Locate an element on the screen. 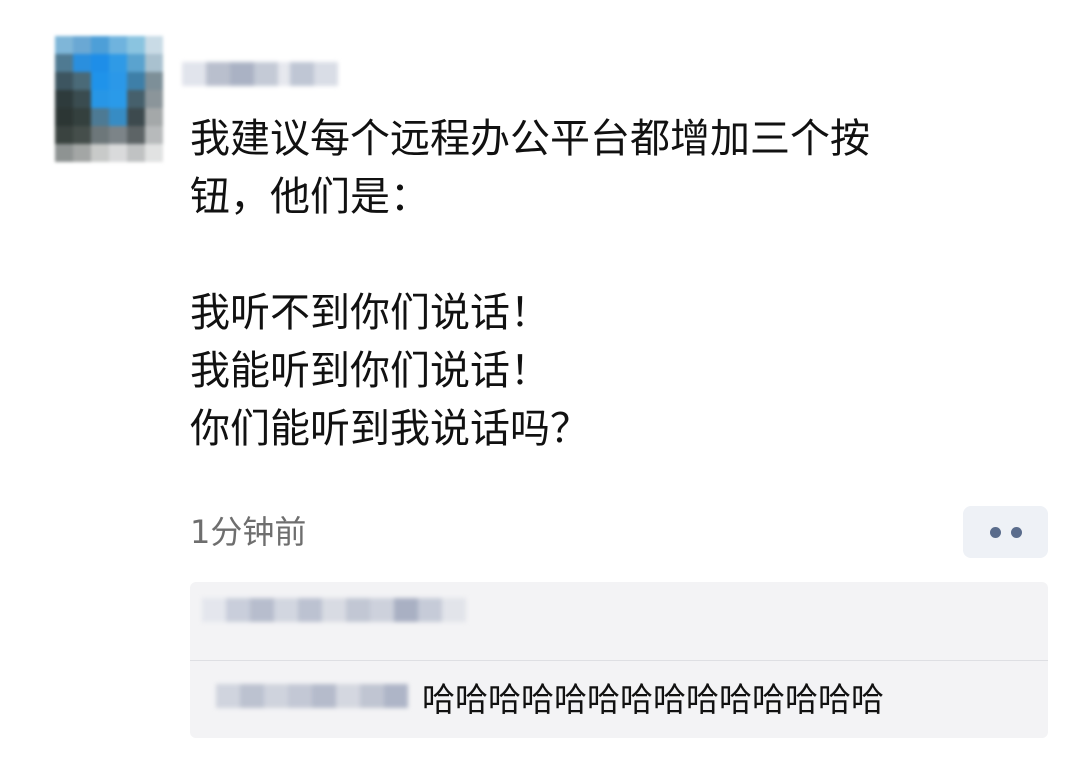 The width and height of the screenshot is (1080, 770). comment-row: 哈哈哈哈哈哈哈哈哈哈哈哈哈哈 is located at coordinates (619, 700).